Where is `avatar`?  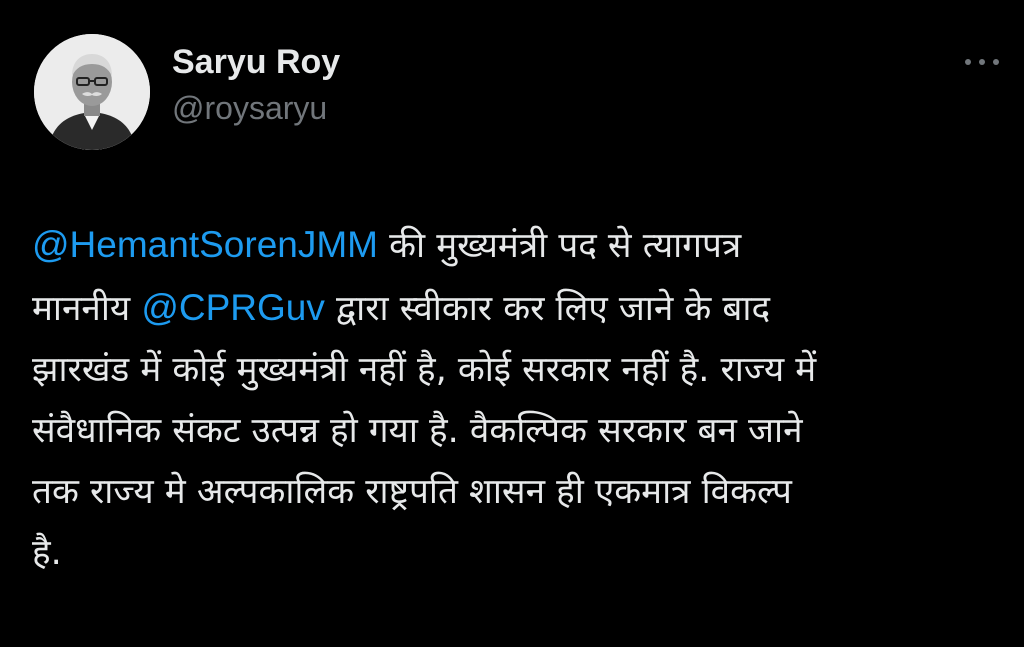
avatar is located at coordinates (92, 92).